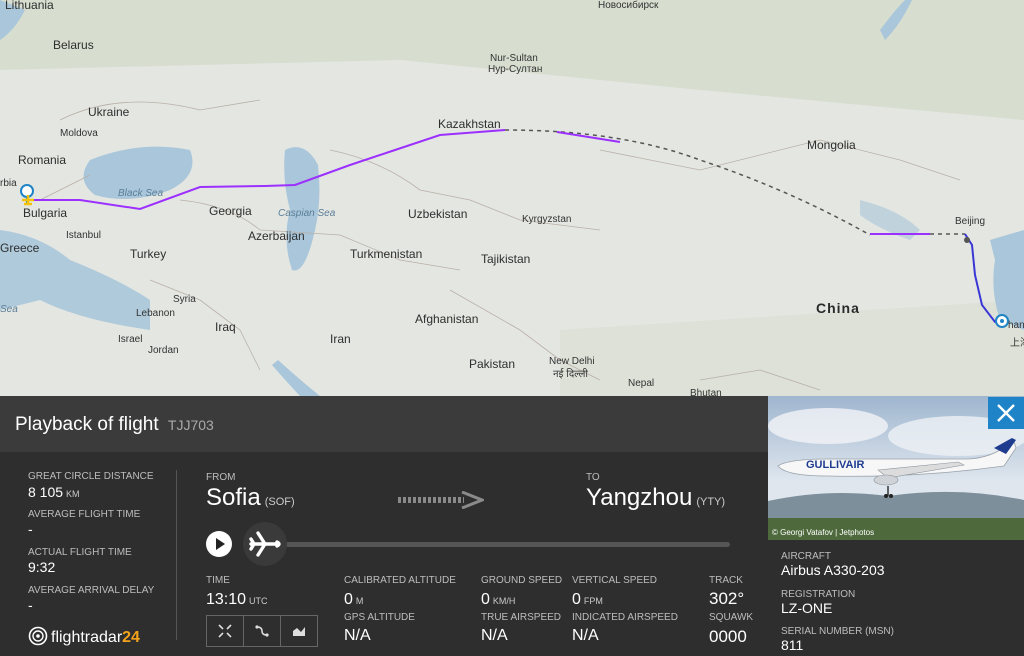  I want to click on map-label: Sea, so click(9, 309).